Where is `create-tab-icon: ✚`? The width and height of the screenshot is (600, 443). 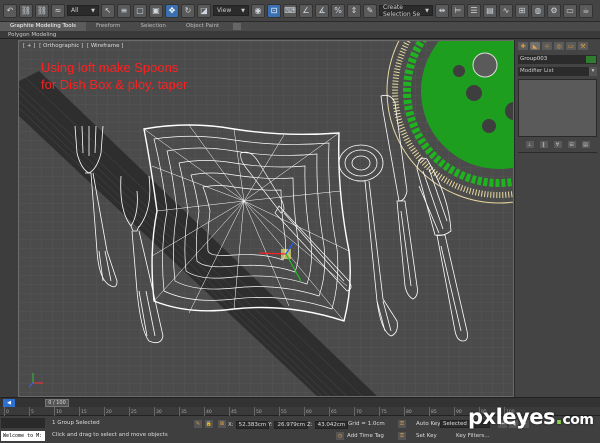
create-tab-icon: ✚ is located at coordinates (523, 46).